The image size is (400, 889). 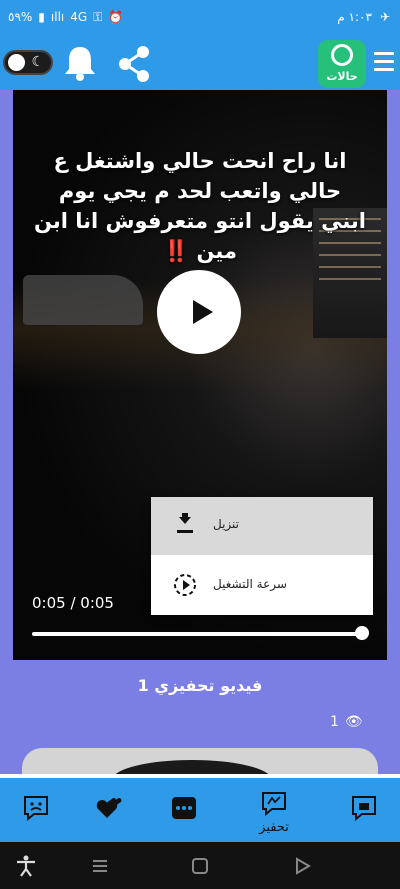 What do you see at coordinates (362, 633) in the screenshot?
I see `seek-thumb` at bounding box center [362, 633].